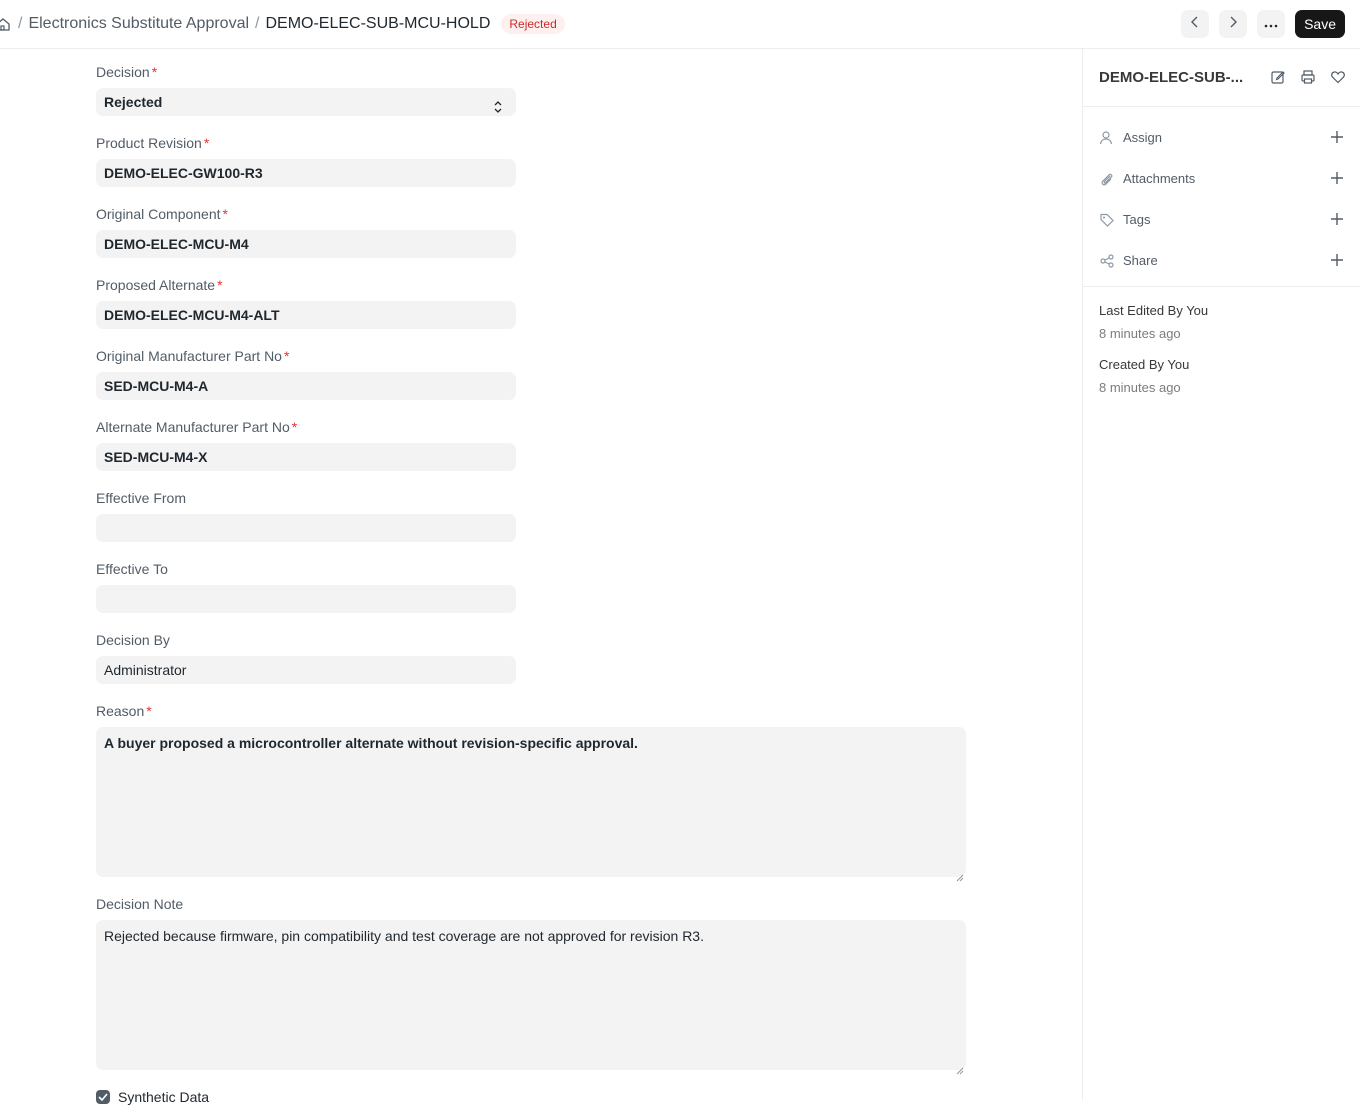  What do you see at coordinates (1107, 179) in the screenshot?
I see `paperclip-icon` at bounding box center [1107, 179].